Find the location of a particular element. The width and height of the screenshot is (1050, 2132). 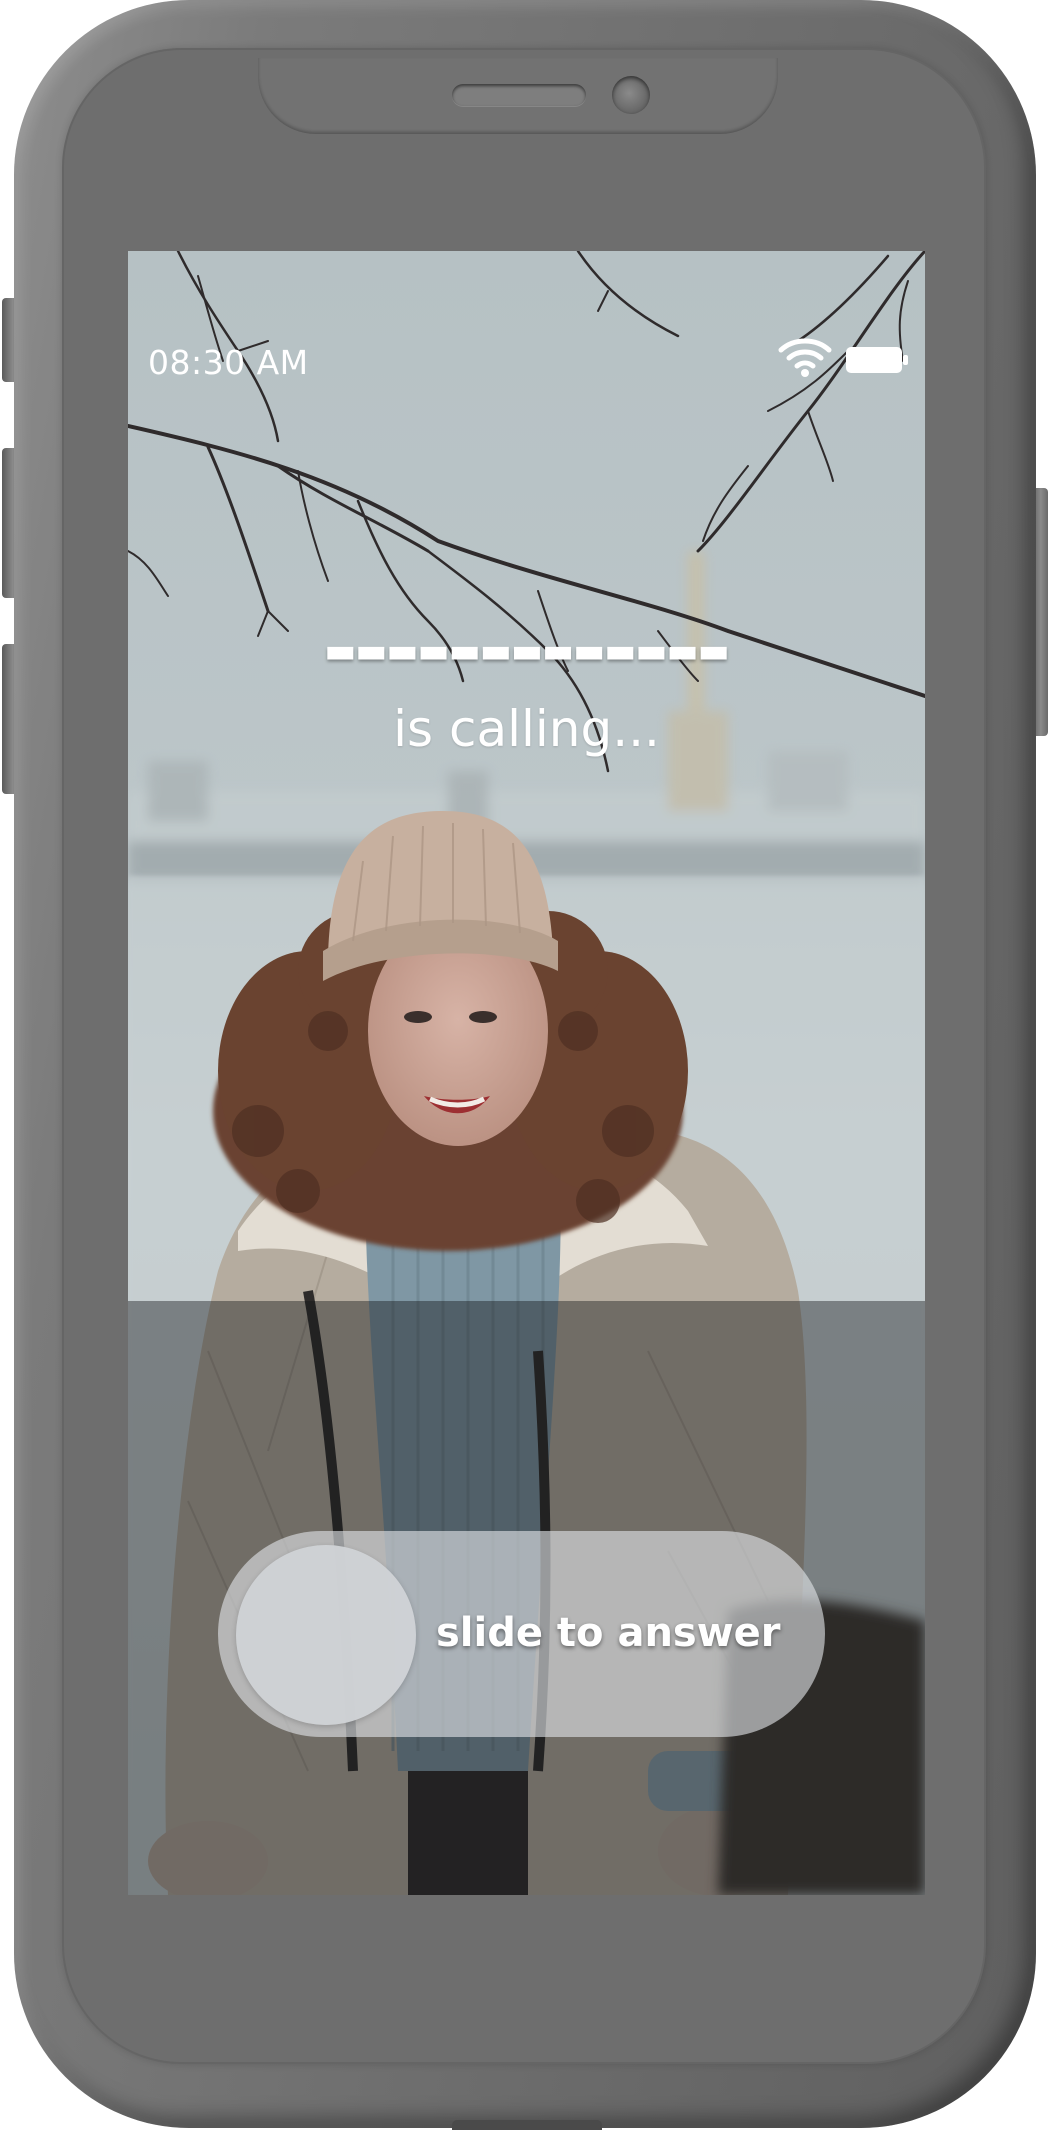

battery-full-icon is located at coordinates (877, 360).